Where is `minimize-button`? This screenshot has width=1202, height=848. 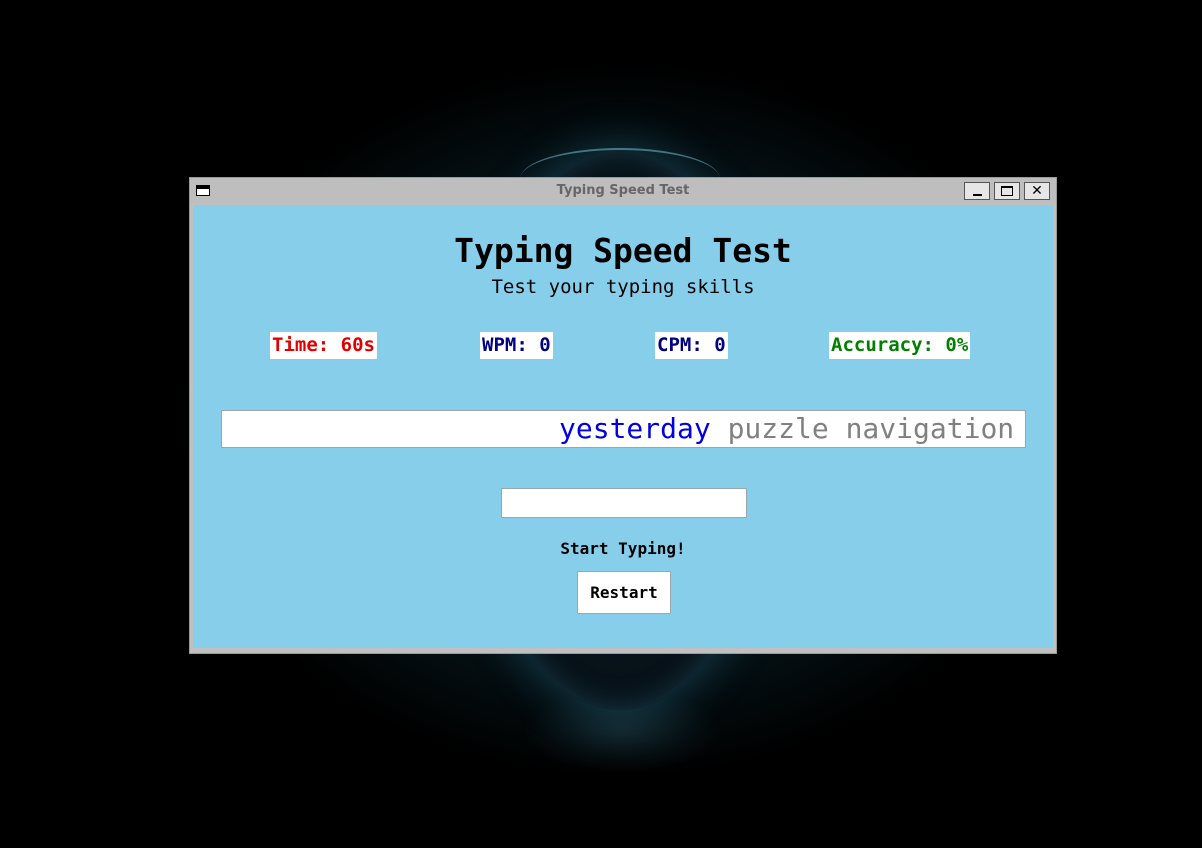 minimize-button is located at coordinates (977, 191).